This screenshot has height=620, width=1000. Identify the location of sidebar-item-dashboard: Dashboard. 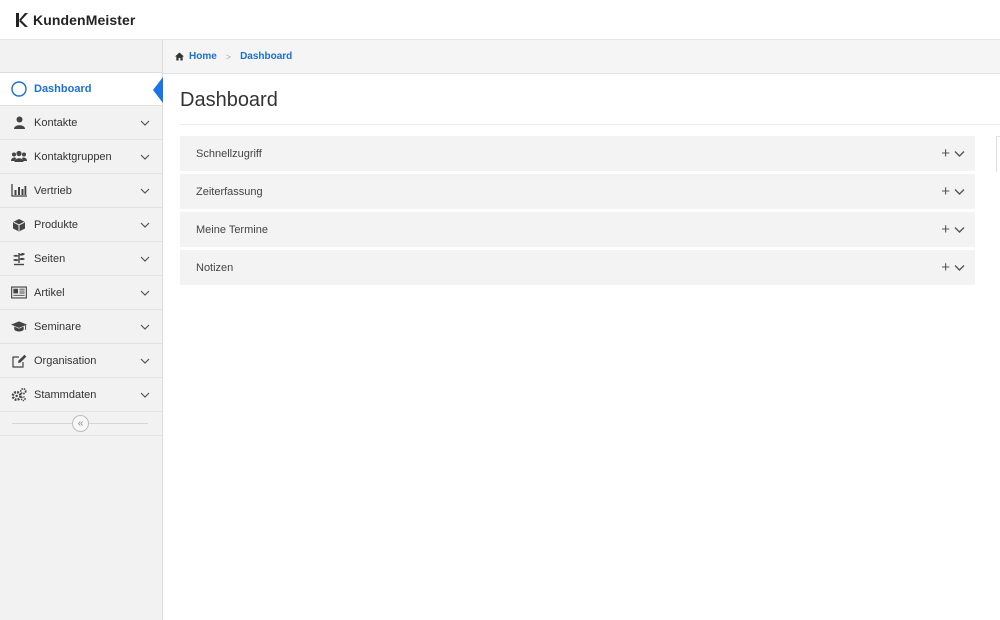
(81, 89).